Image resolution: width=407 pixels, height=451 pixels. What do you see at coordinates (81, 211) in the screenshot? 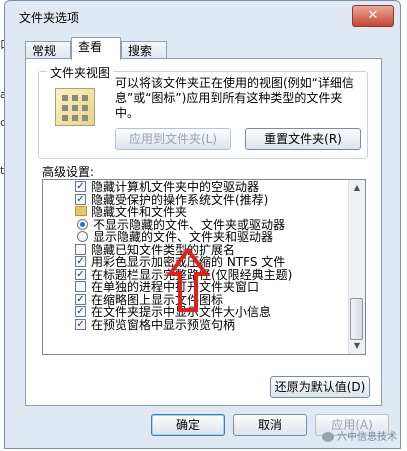
I see `folder-icon` at bounding box center [81, 211].